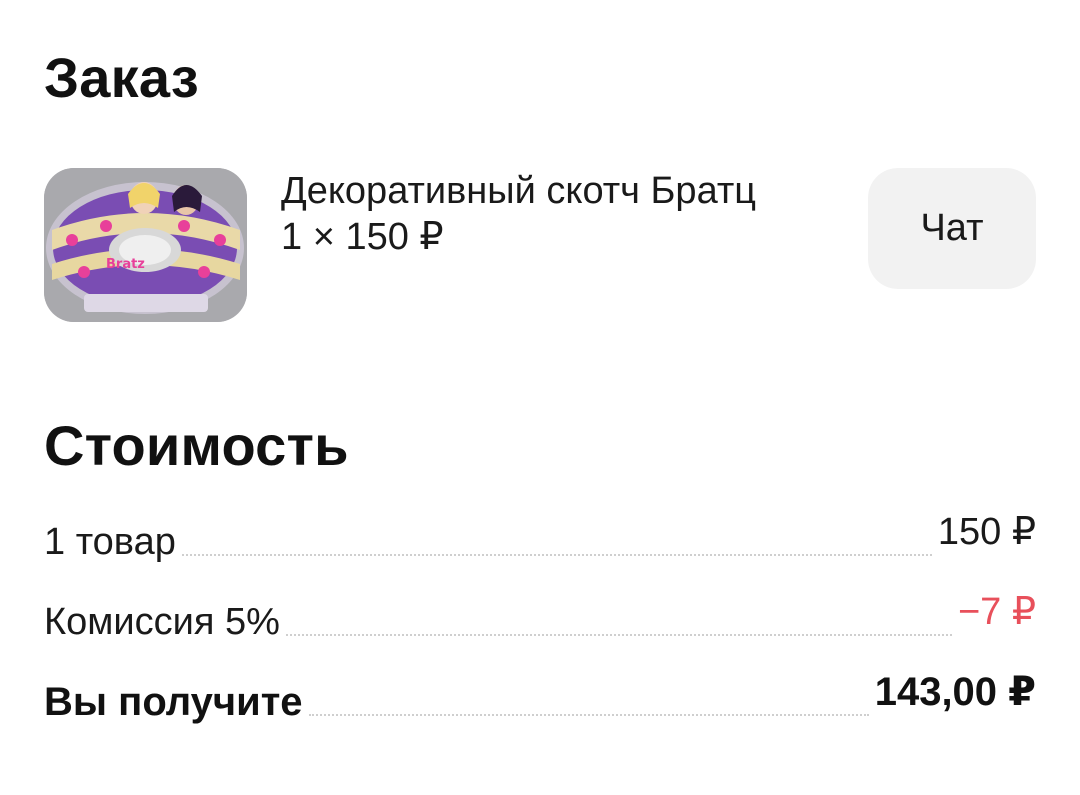  I want to click on cost-row-label: Комиссия 5%, so click(162, 622).